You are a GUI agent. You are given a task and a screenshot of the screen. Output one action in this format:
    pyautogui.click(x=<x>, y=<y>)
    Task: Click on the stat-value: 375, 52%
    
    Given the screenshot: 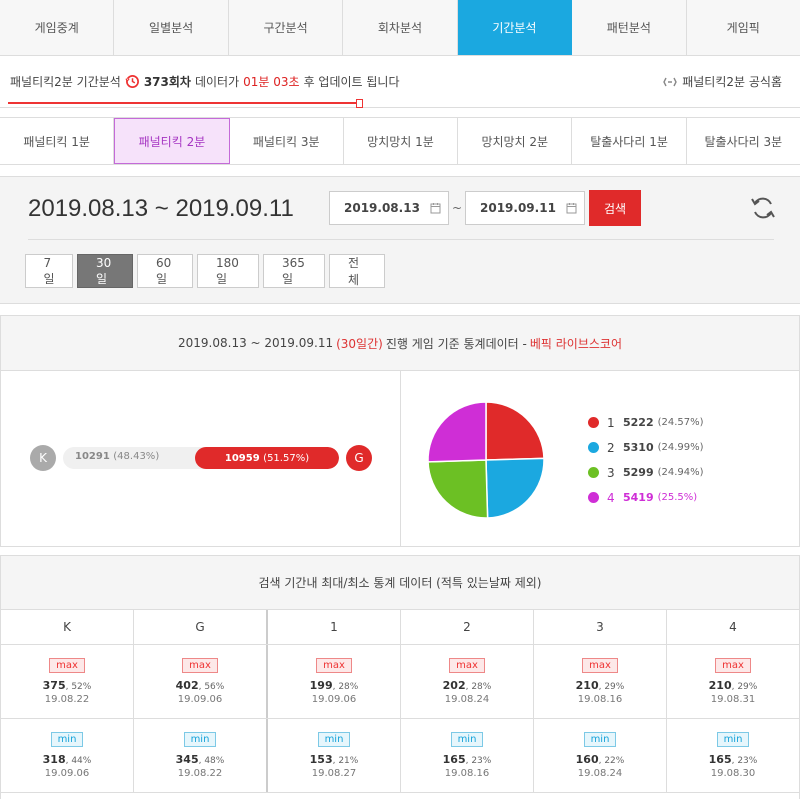 What is the action you would take?
    pyautogui.click(x=67, y=685)
    